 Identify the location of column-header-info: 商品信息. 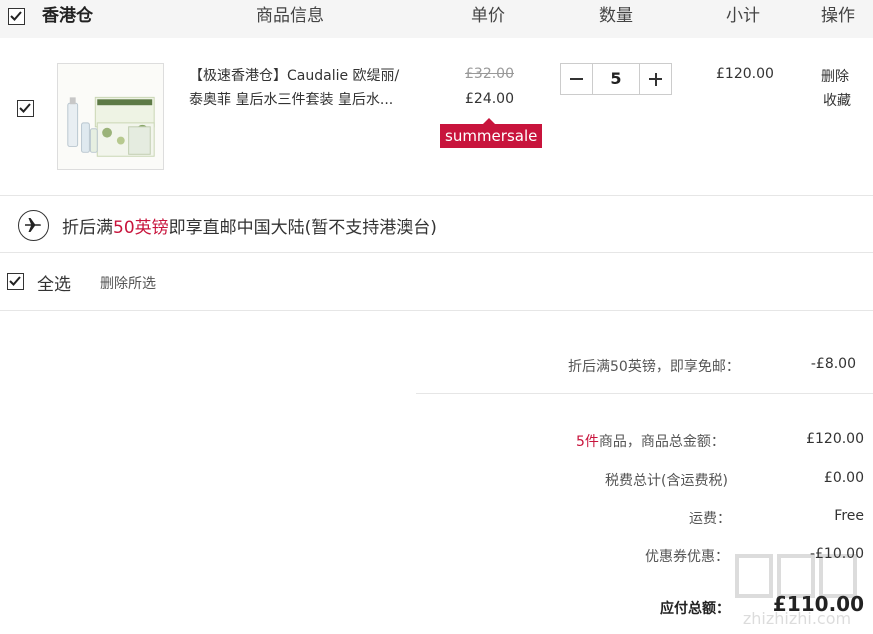
(290, 16).